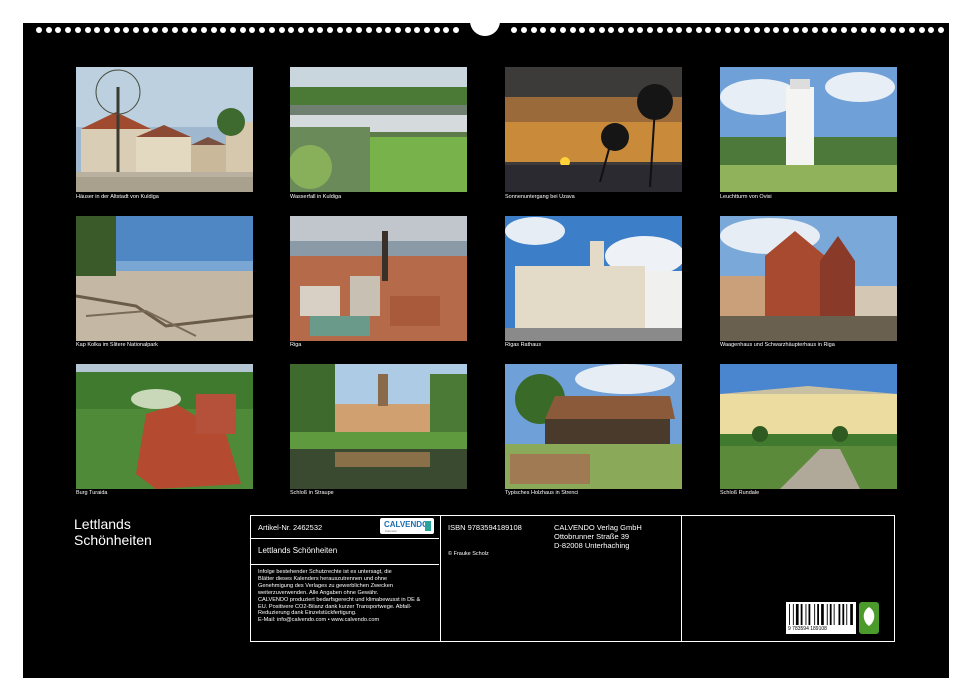 Image resolution: width=971 pixels, height=700 pixels. What do you see at coordinates (592, 536) in the screenshot?
I see `publisher-line: Ottobrunner Straße 39` at bounding box center [592, 536].